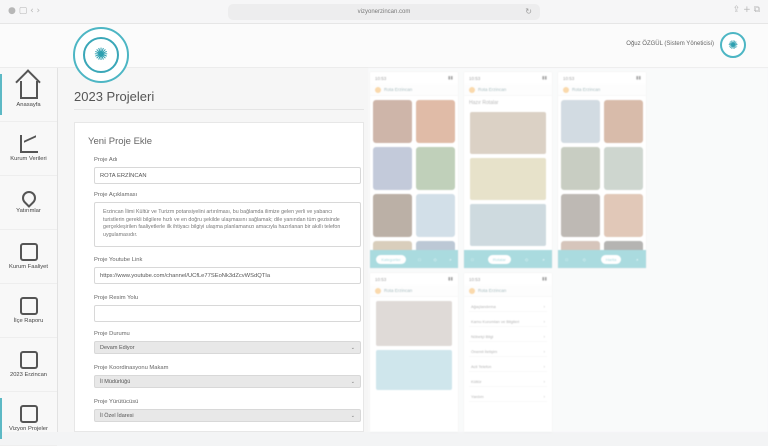 Image resolution: width=768 pixels, height=446 pixels. What do you see at coordinates (219, 109) in the screenshot?
I see `title-divider` at bounding box center [219, 109].